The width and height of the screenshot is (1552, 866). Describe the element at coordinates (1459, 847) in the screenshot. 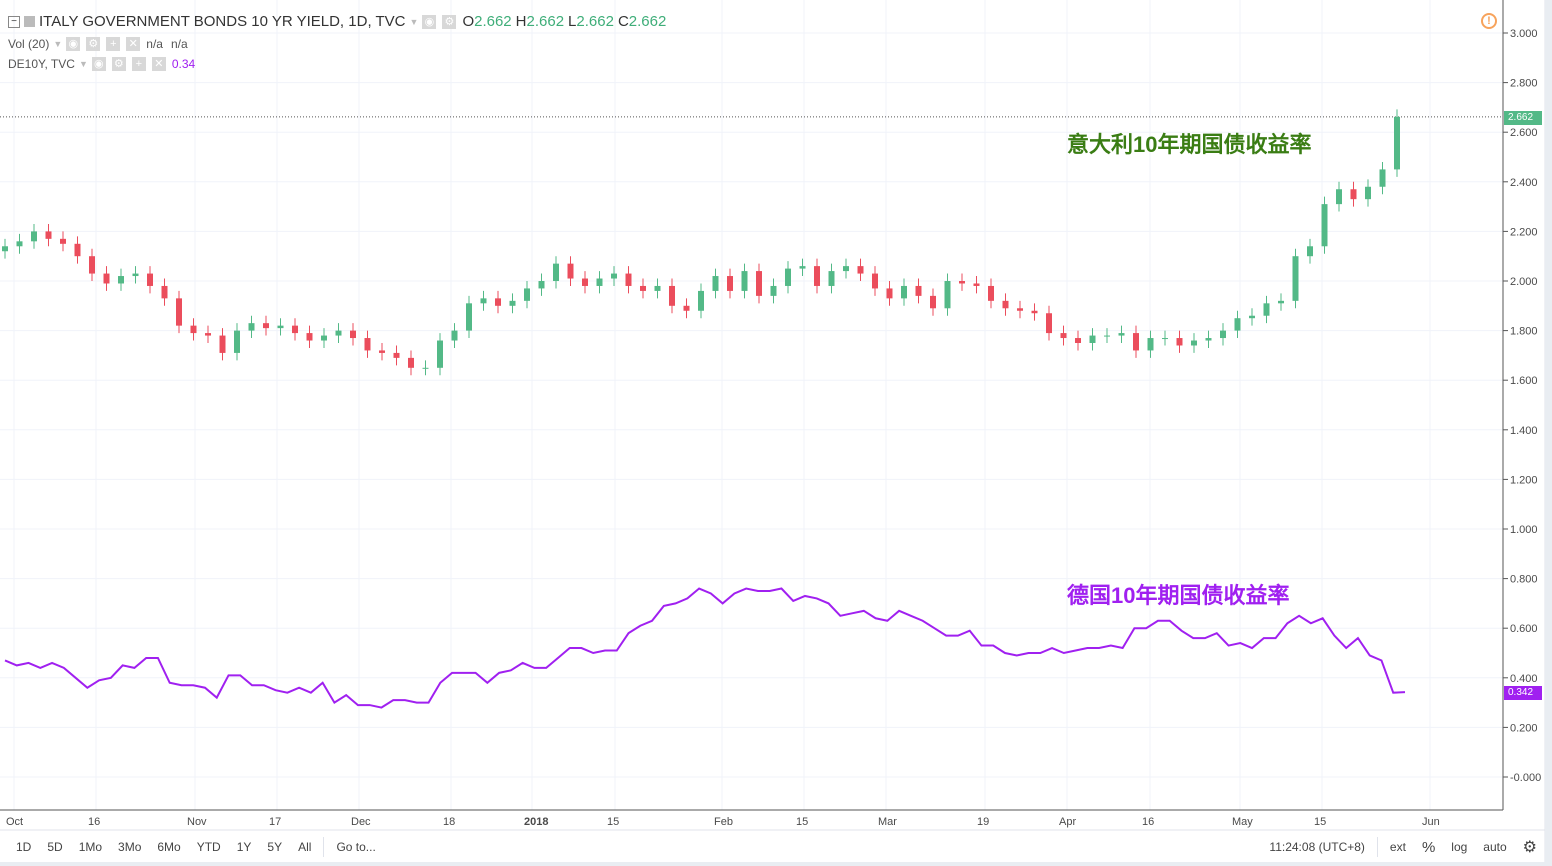

I see `log-toggle: log` at that location.